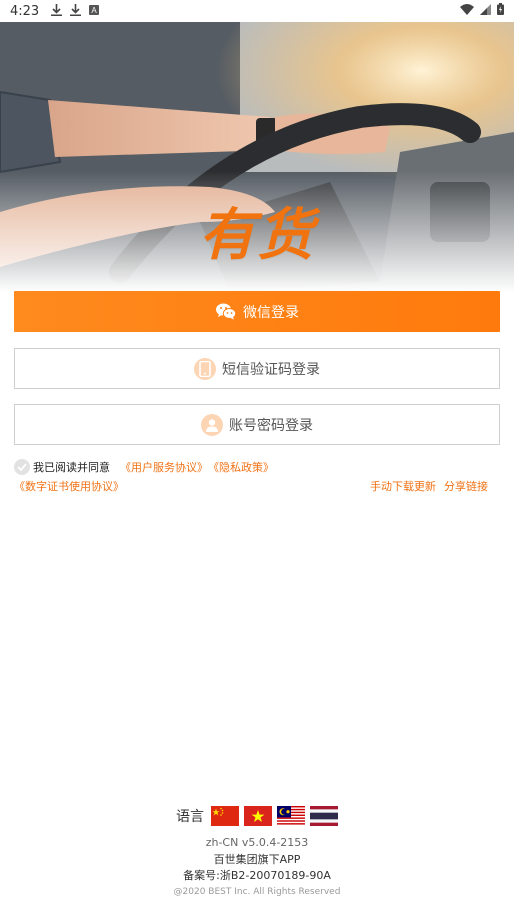 The height and width of the screenshot is (915, 514). Describe the element at coordinates (225, 816) in the screenshot. I see `flag-china-icon` at that location.